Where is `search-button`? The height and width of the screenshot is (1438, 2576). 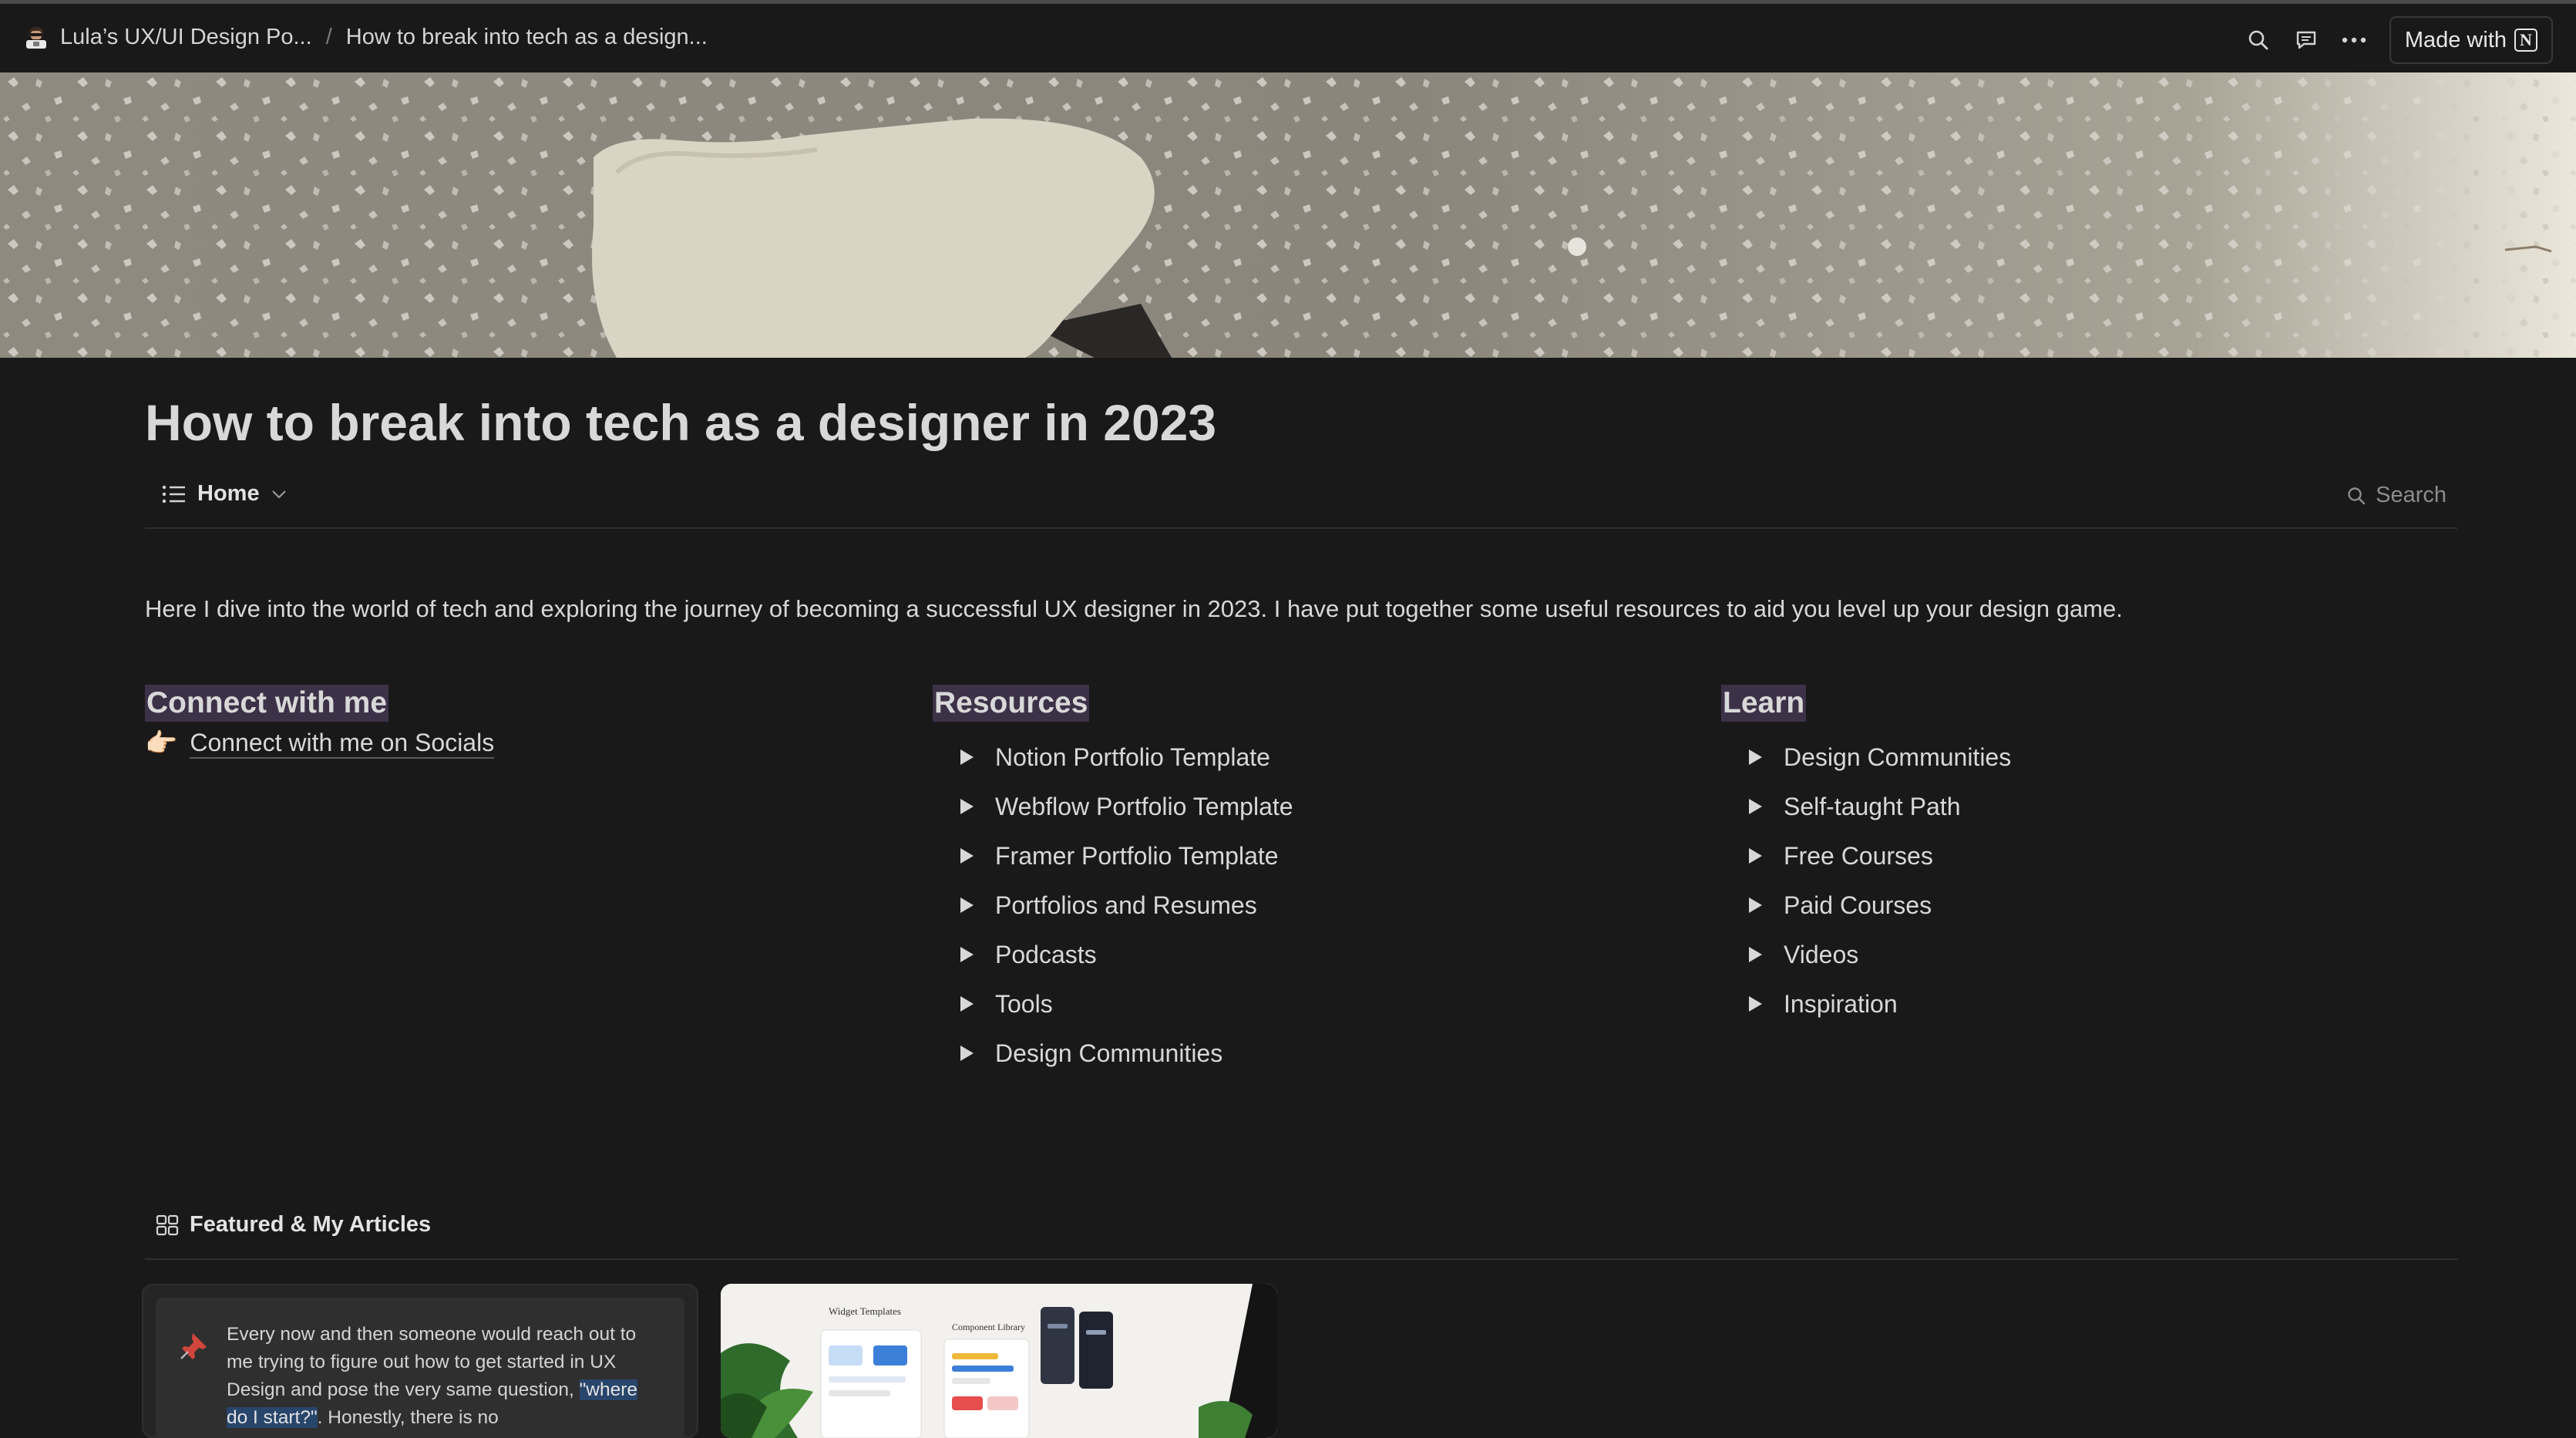
search-button is located at coordinates (2258, 40).